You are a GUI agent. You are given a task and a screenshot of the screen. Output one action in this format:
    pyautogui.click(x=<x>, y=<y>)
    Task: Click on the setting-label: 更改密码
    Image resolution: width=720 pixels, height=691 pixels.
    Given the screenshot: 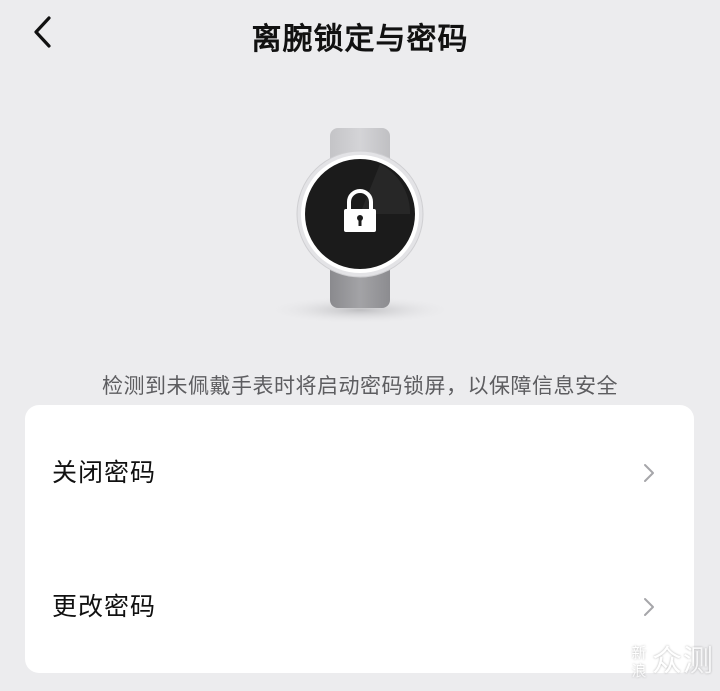 What is the action you would take?
    pyautogui.click(x=104, y=606)
    